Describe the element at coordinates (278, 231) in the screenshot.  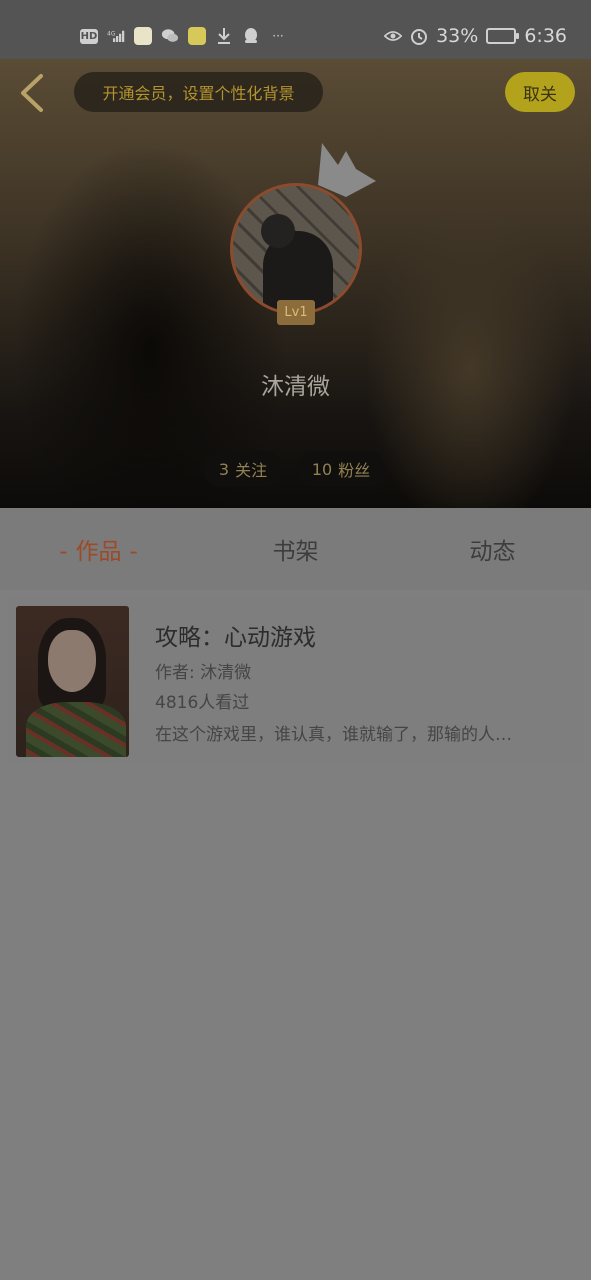
I see `avatar-head` at that location.